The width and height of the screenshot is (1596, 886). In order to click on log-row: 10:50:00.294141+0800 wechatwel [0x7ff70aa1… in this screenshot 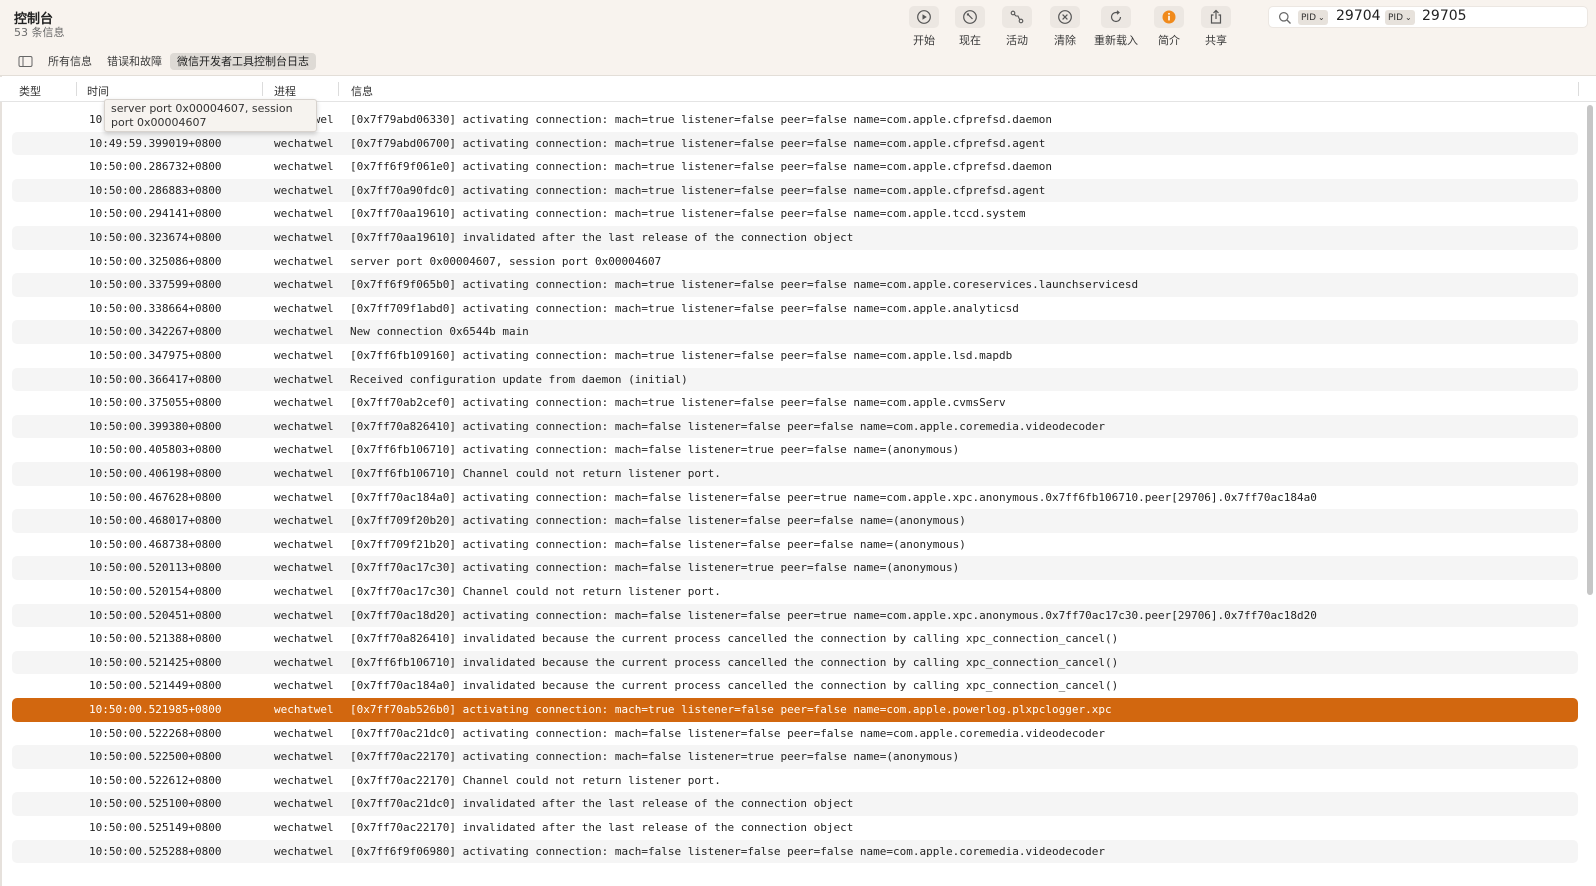, I will do `click(795, 214)`.